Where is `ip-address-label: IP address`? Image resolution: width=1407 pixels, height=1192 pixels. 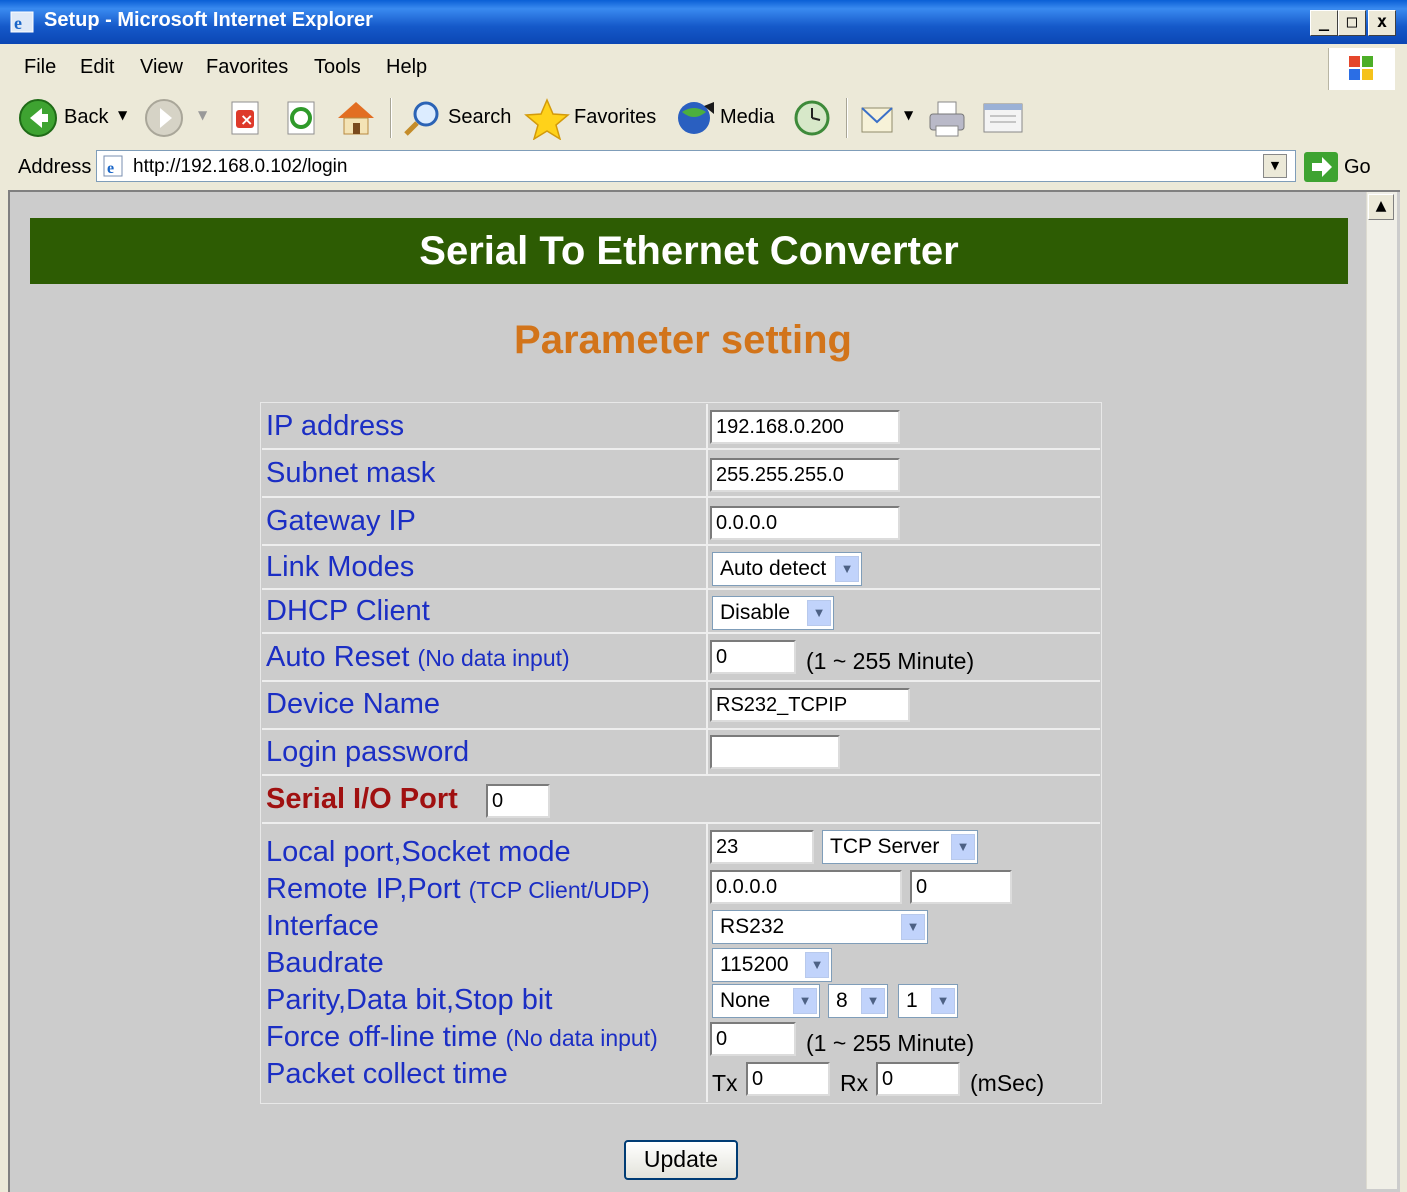 ip-address-label: IP address is located at coordinates (335, 426).